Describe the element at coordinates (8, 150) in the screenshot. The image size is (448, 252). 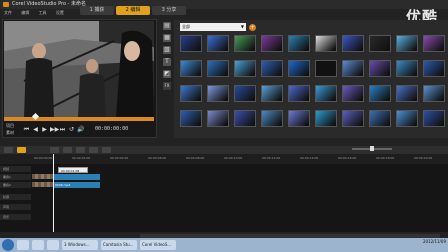
I see `storyboard-view-button` at that location.